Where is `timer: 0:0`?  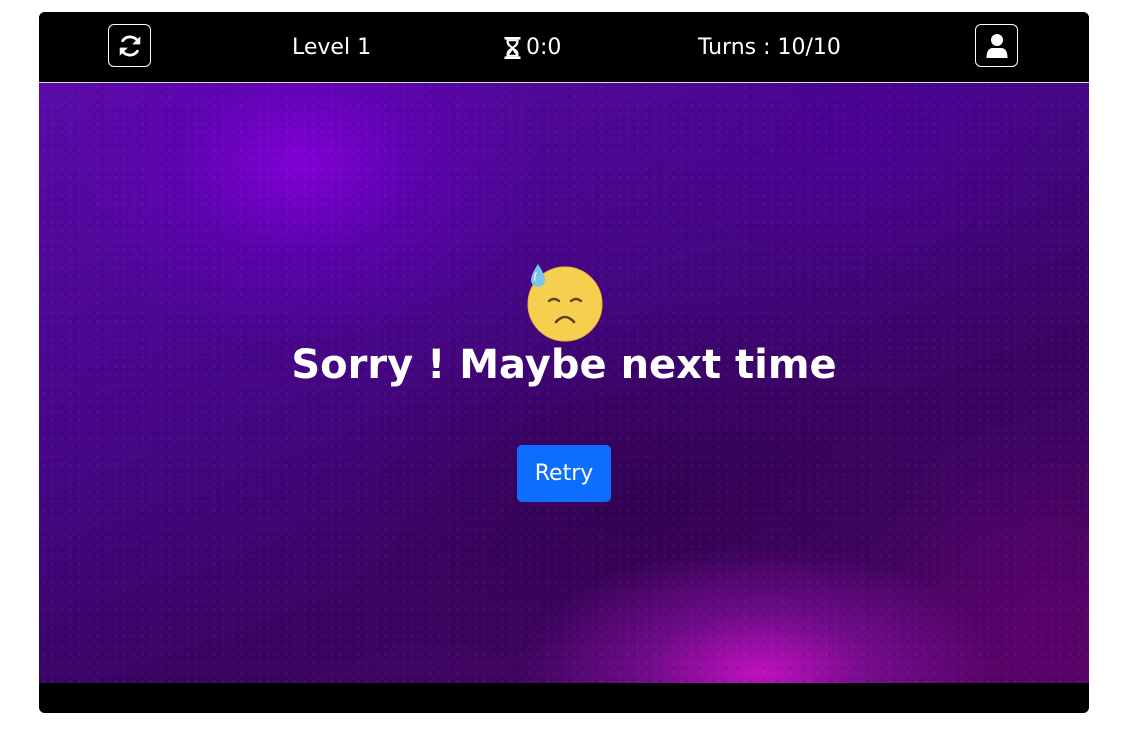
timer: 0:0 is located at coordinates (532, 48).